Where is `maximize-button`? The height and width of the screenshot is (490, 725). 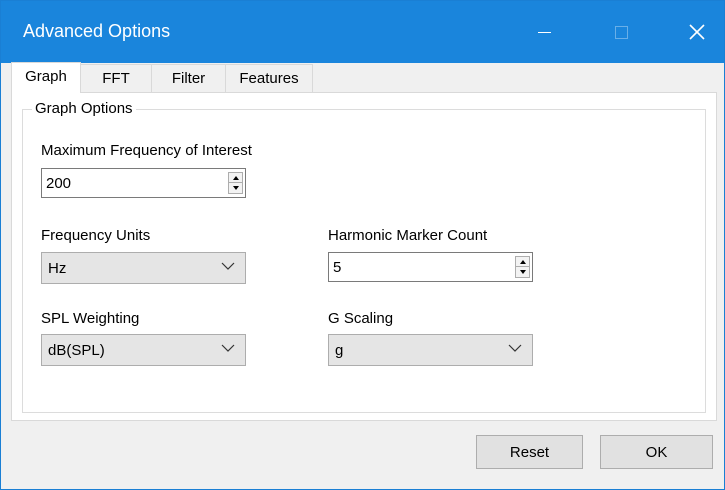 maximize-button is located at coordinates (621, 32).